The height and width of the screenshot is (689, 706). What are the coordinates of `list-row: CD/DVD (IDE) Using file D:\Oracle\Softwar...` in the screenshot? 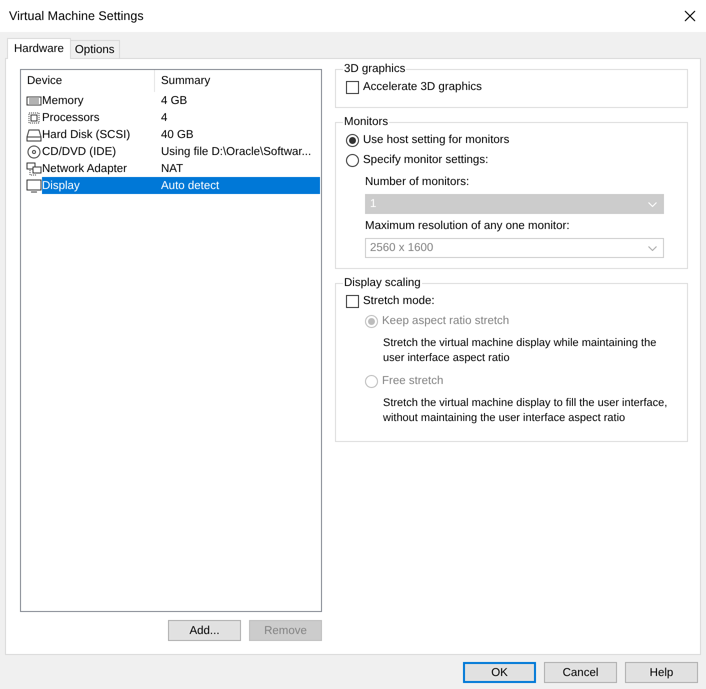 It's located at (181, 151).